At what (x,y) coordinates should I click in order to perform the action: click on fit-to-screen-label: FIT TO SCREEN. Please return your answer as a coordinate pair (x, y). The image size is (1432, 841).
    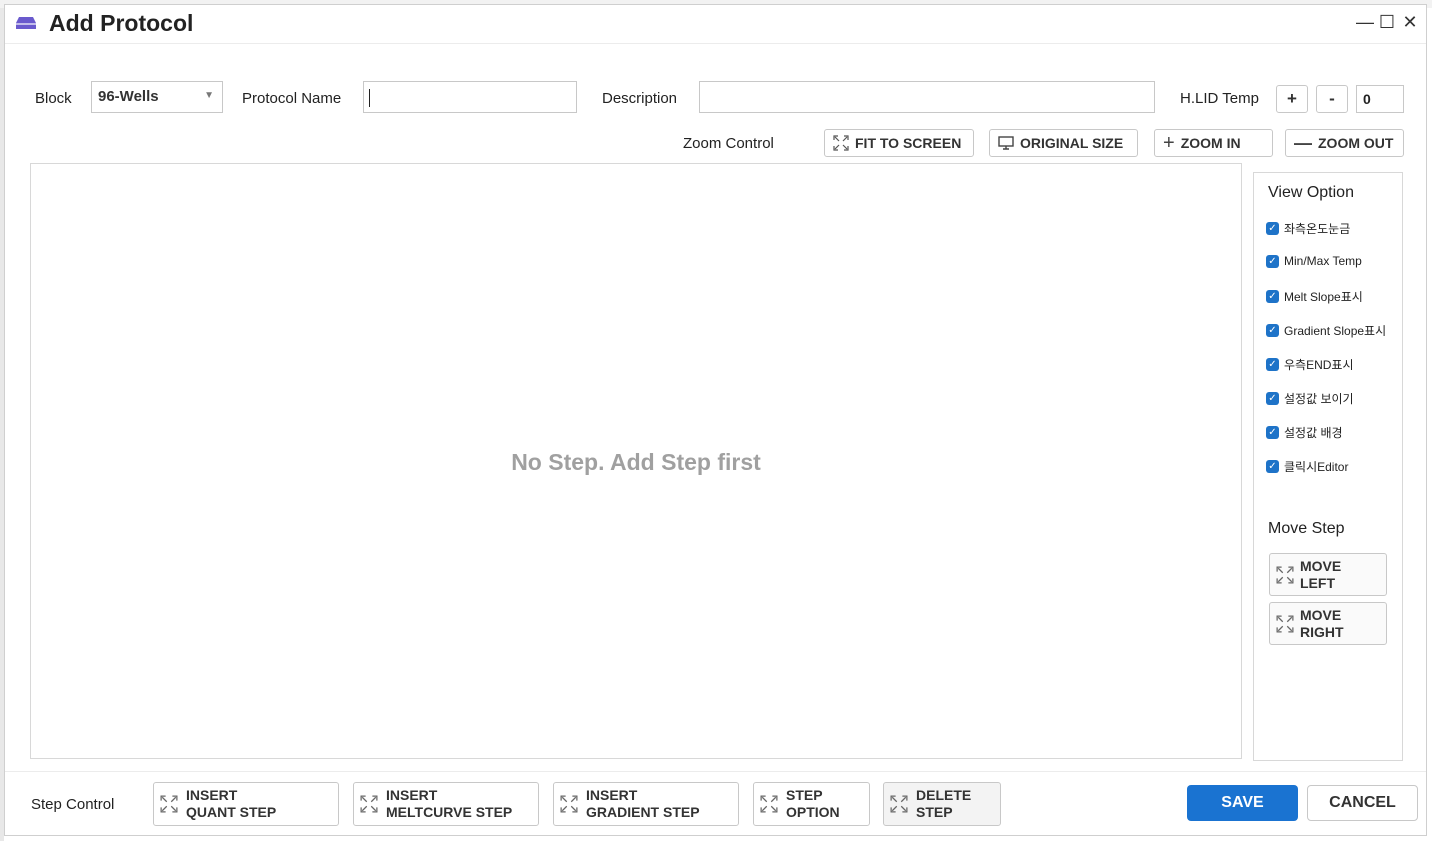
    Looking at the image, I should click on (908, 143).